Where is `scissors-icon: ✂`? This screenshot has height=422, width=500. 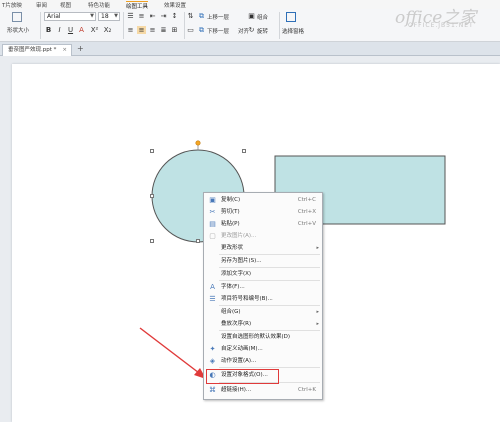
scissors-icon: ✂ is located at coordinates (212, 212).